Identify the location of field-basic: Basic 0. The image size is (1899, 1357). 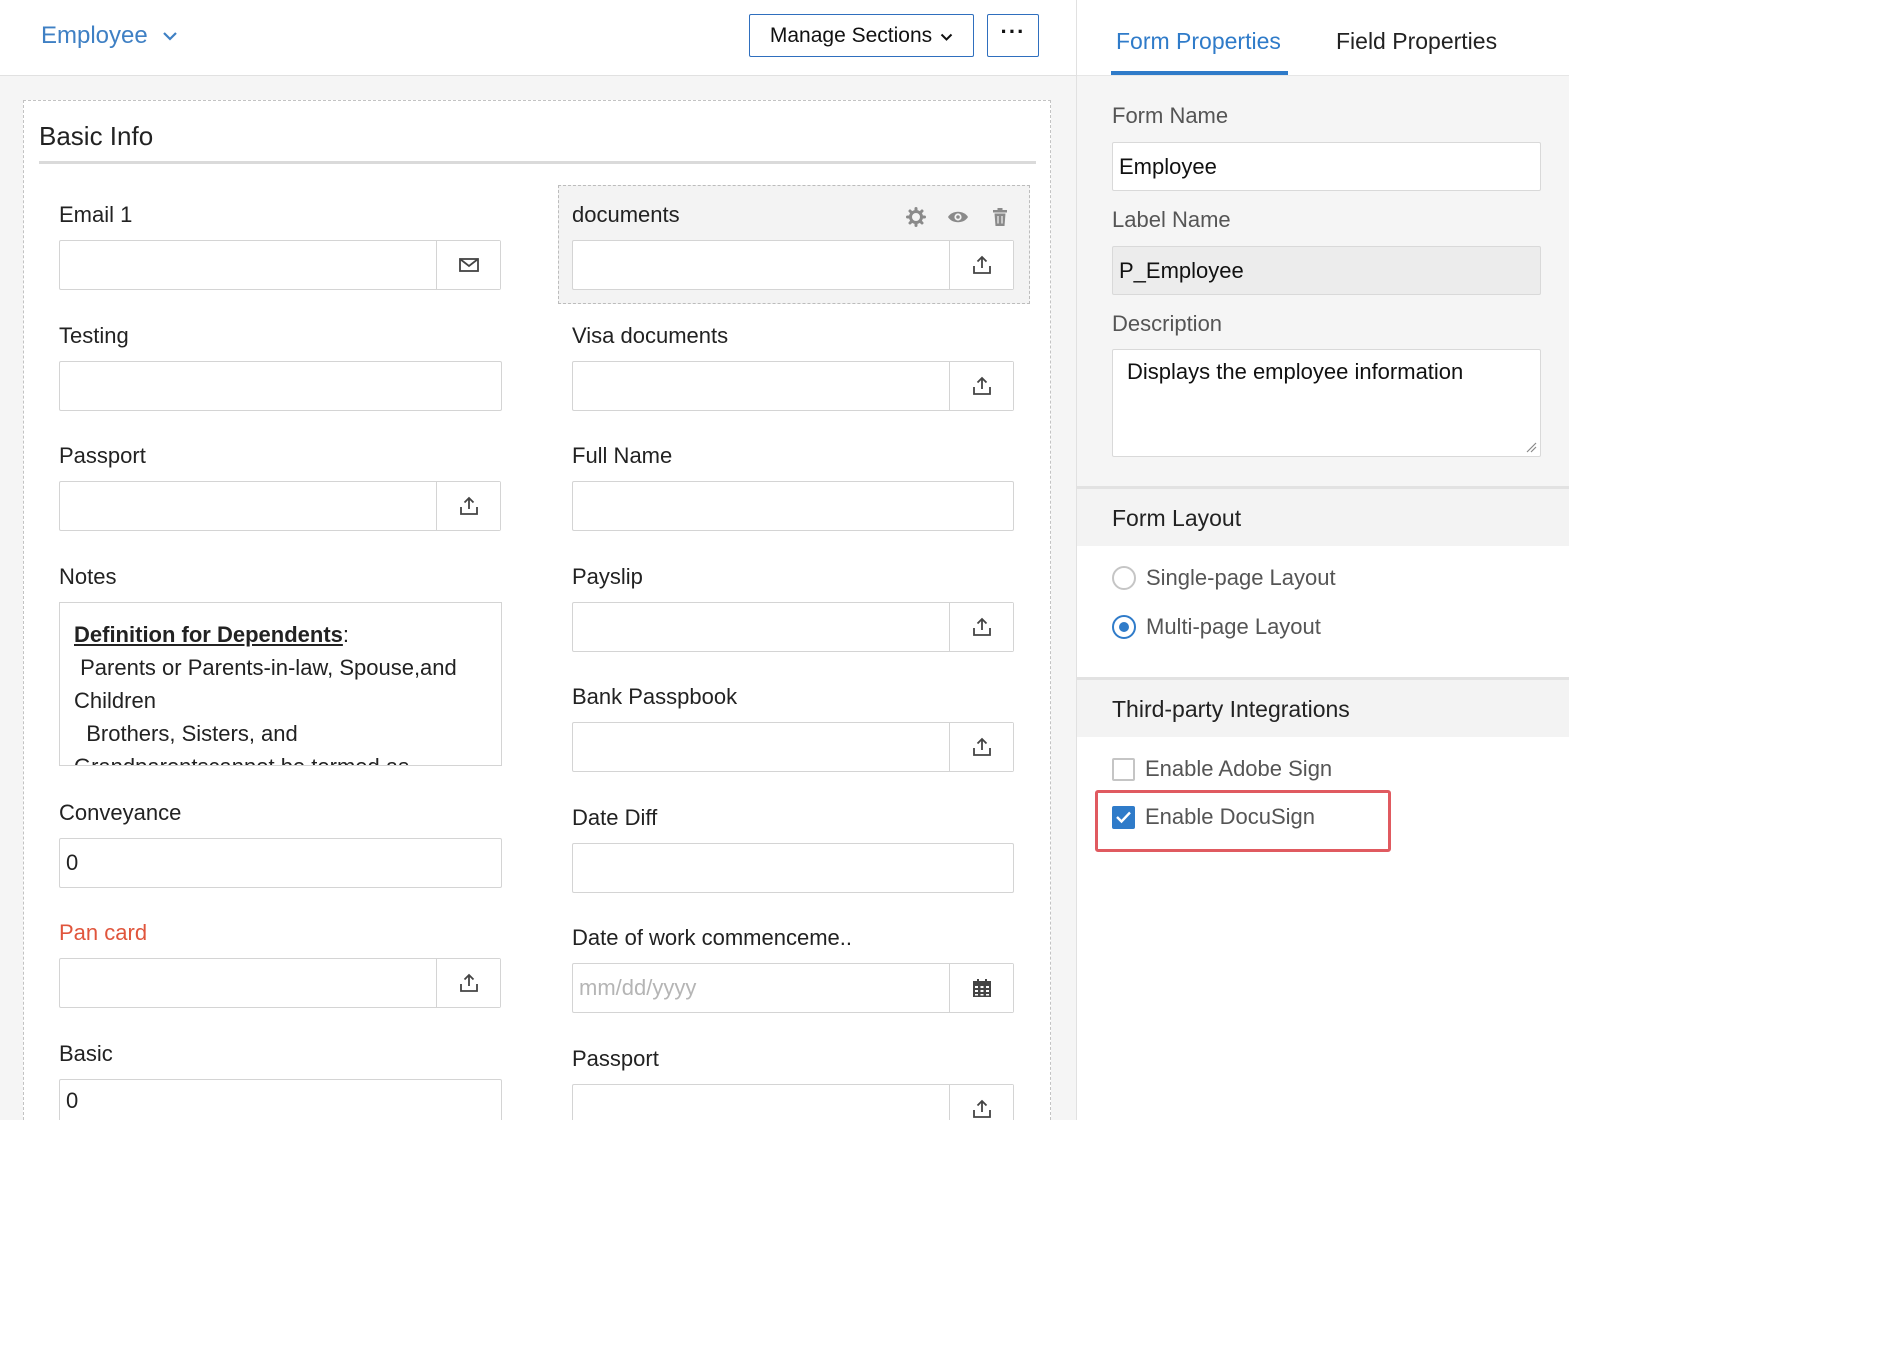
(280, 1080).